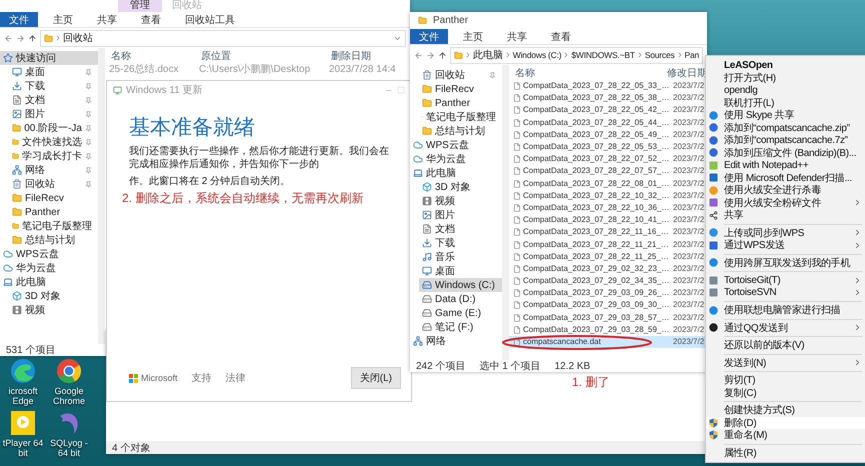 The height and width of the screenshot is (466, 865). Describe the element at coordinates (785, 310) in the screenshot. I see `menu-item: 使用联想电脑管家进行扫描` at that location.